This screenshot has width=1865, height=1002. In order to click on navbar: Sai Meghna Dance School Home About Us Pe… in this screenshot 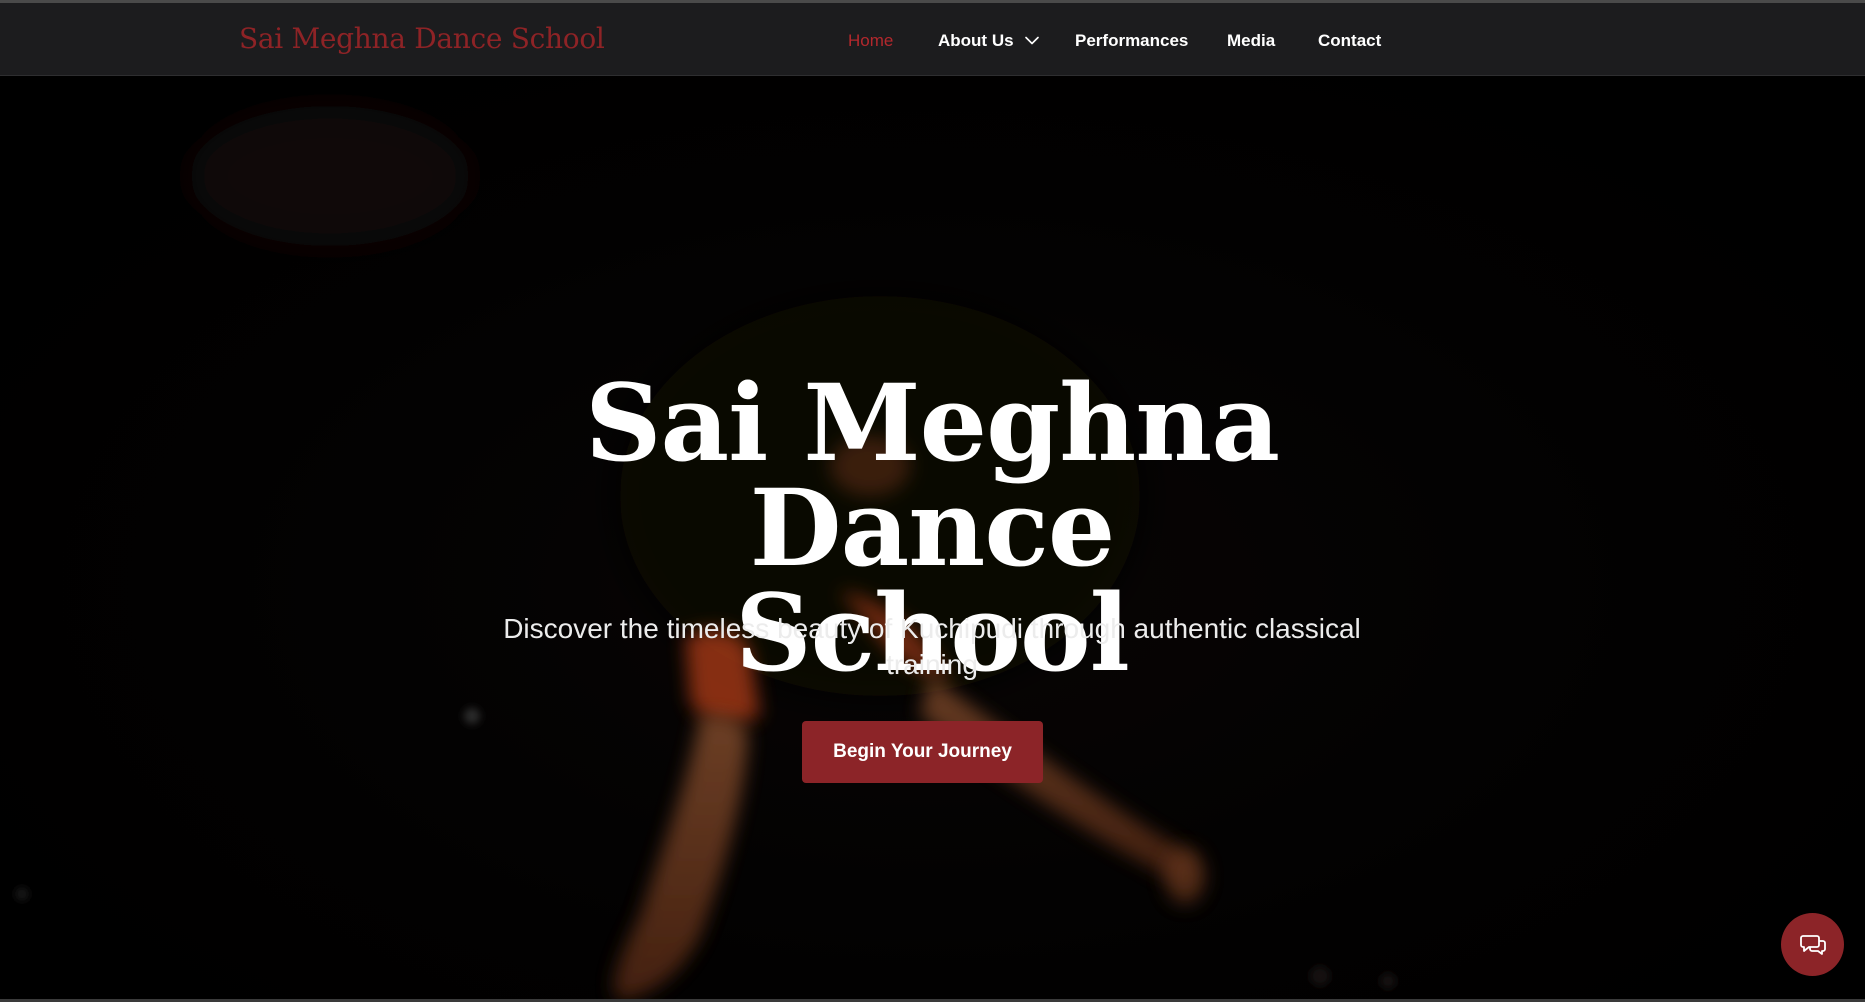, I will do `click(932, 39)`.